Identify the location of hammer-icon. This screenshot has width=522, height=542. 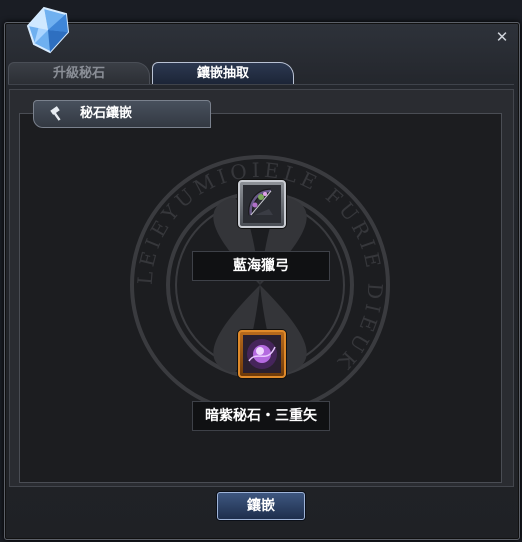
(55, 113).